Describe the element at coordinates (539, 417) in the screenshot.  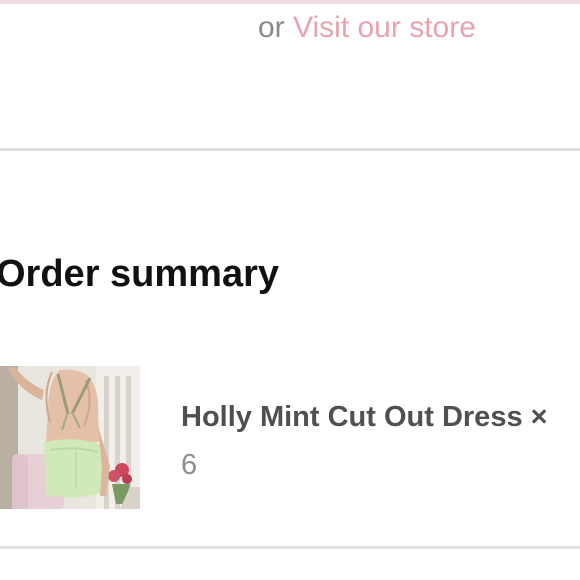
I see `quantity-multiplier: ×` at that location.